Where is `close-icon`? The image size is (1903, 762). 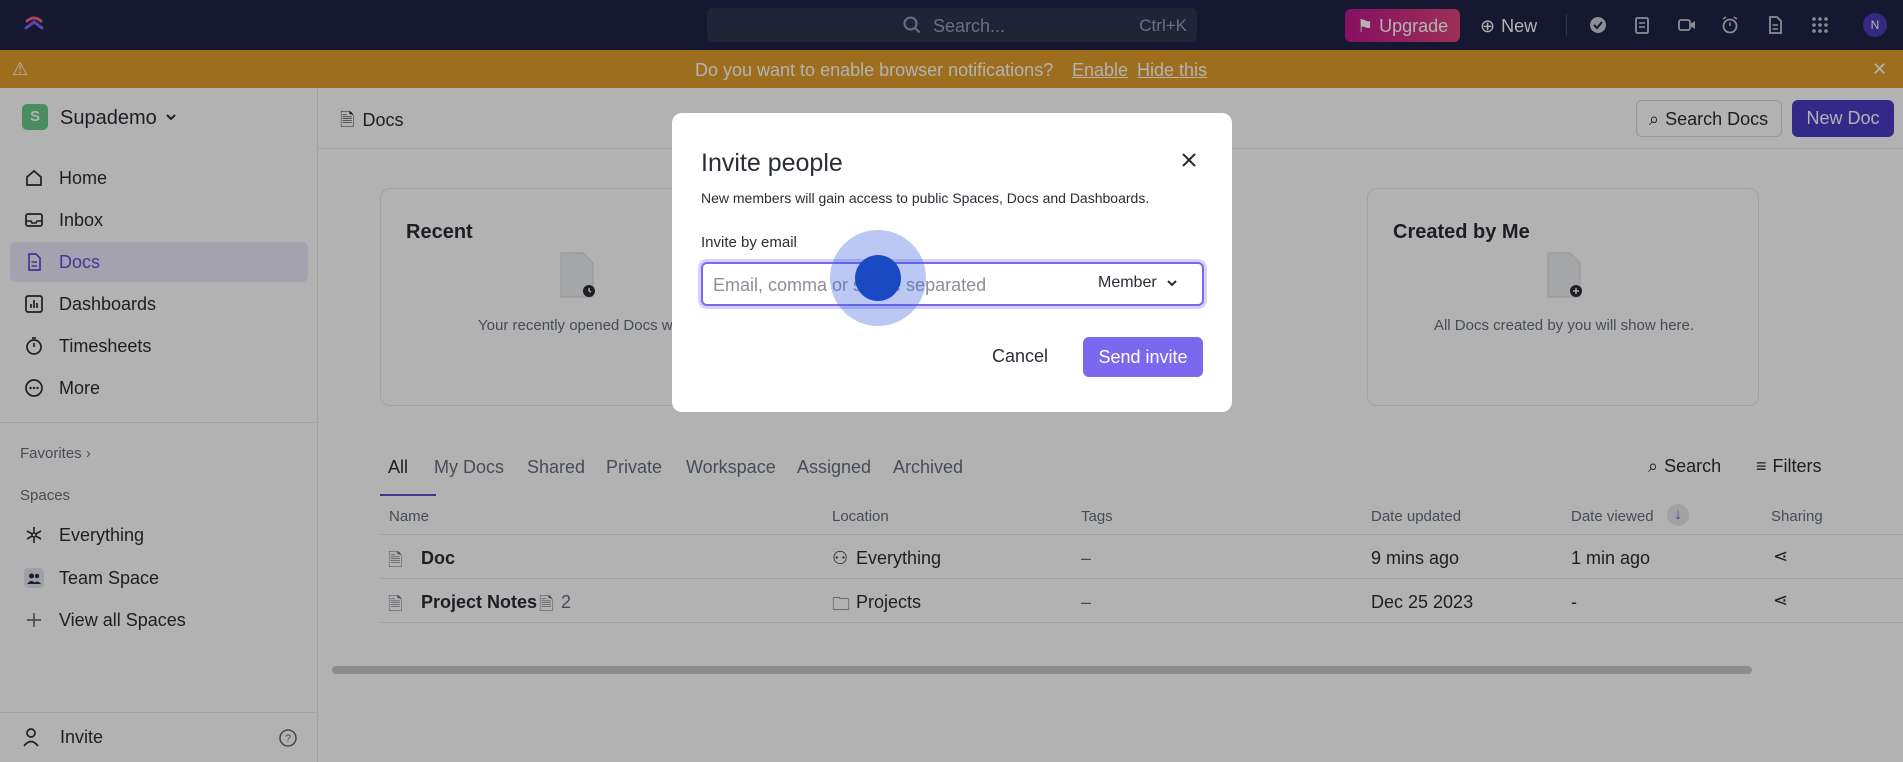
close-icon is located at coordinates (1189, 160).